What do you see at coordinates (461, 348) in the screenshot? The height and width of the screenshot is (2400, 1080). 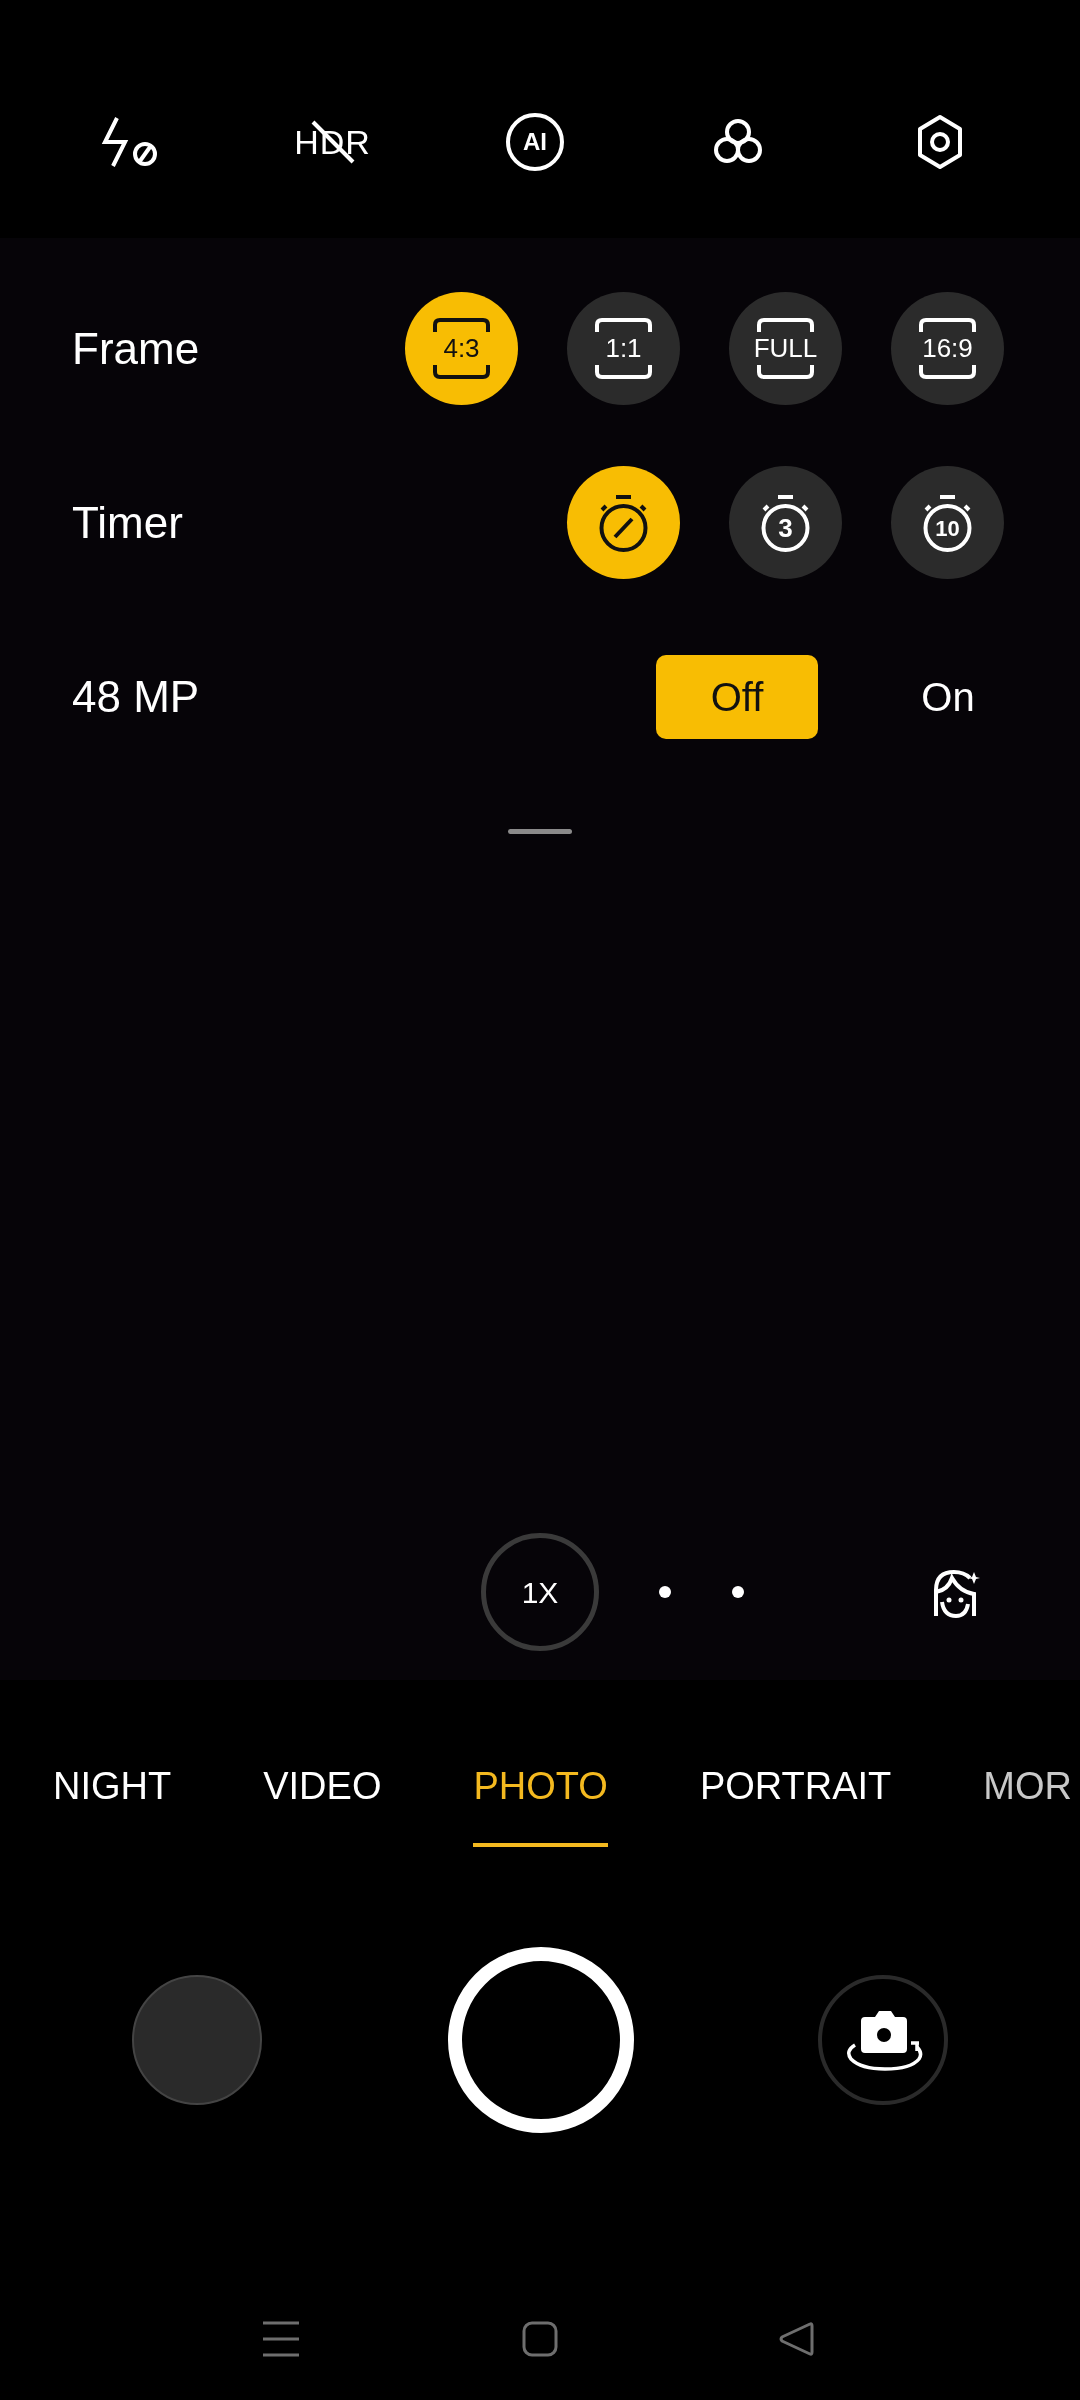 I see `aspect-ratio-option: 4:3` at bounding box center [461, 348].